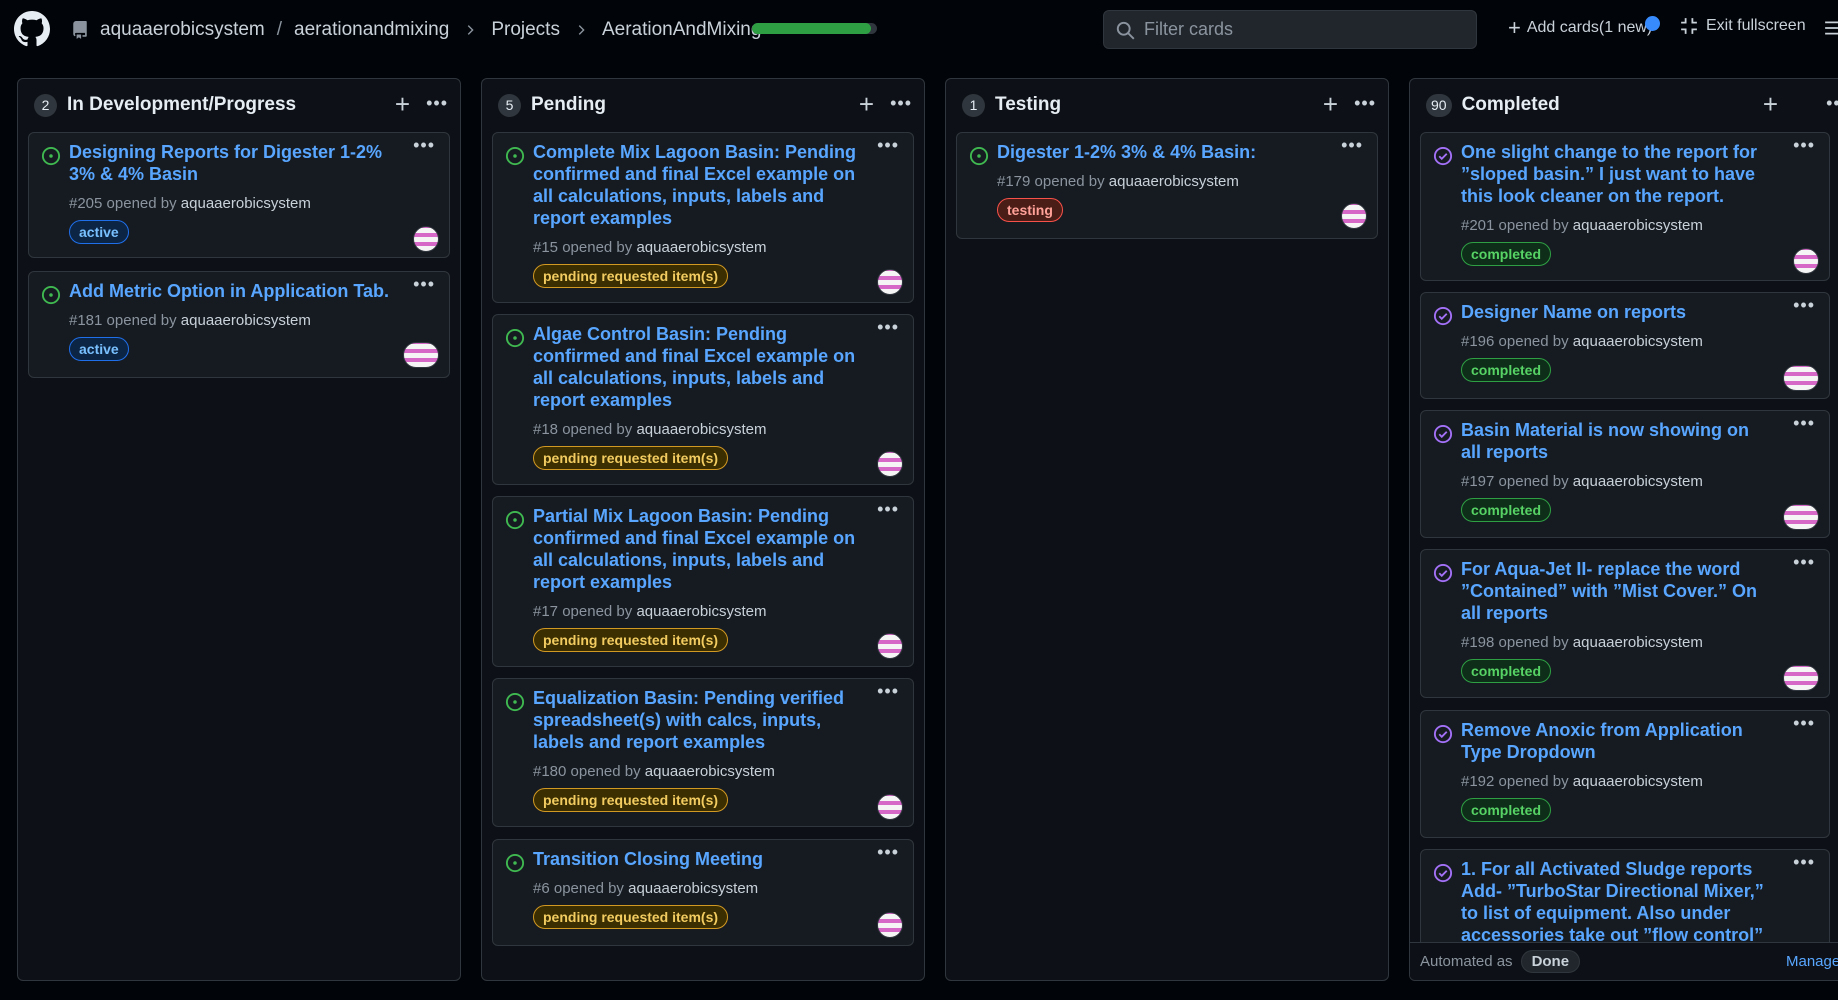  What do you see at coordinates (182, 30) in the screenshot?
I see `breadcrumb-owner: aquaaerobicsystem` at bounding box center [182, 30].